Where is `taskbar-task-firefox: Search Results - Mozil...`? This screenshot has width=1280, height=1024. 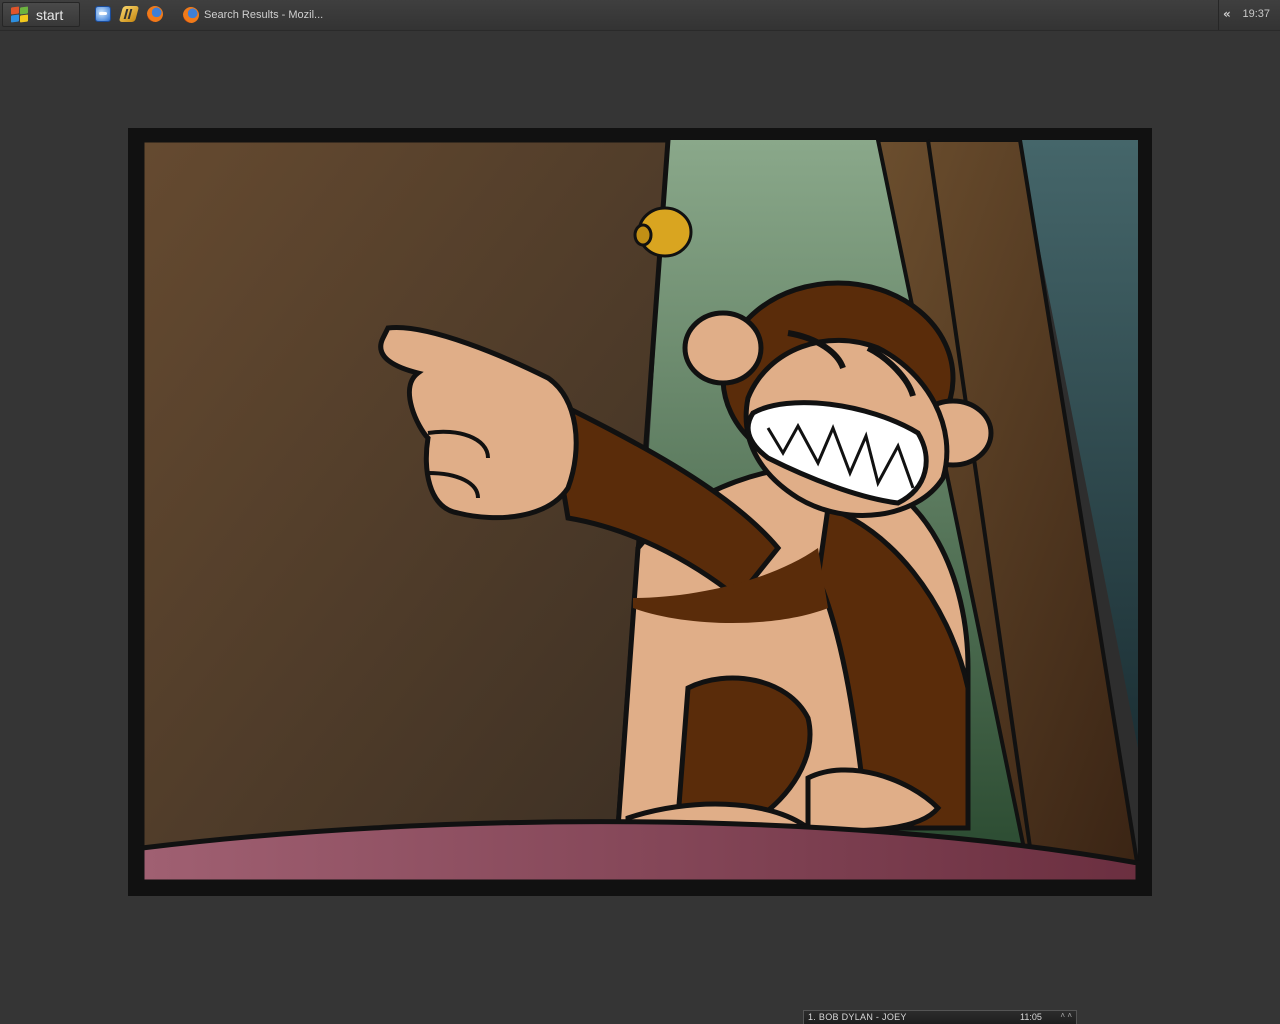 taskbar-task-firefox: Search Results - Mozil... is located at coordinates (260, 15).